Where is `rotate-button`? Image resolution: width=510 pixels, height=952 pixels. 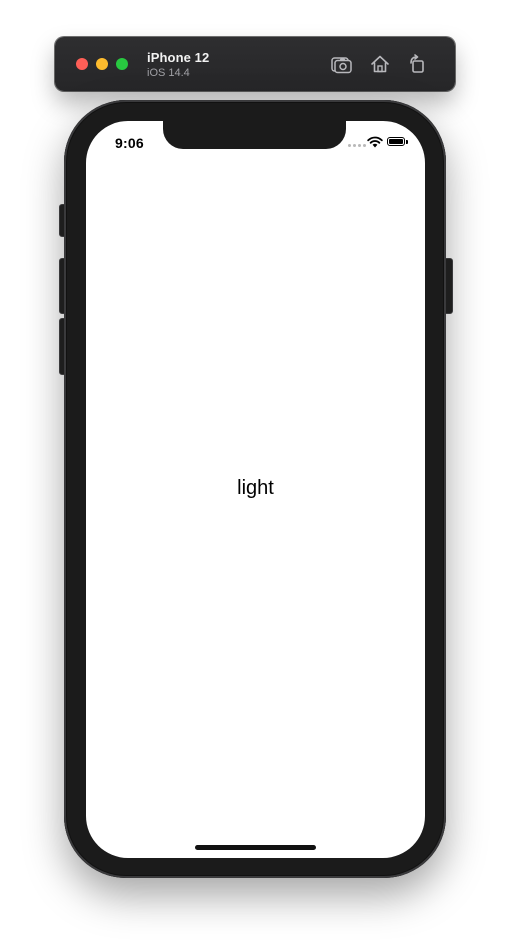
rotate-button is located at coordinates (417, 64).